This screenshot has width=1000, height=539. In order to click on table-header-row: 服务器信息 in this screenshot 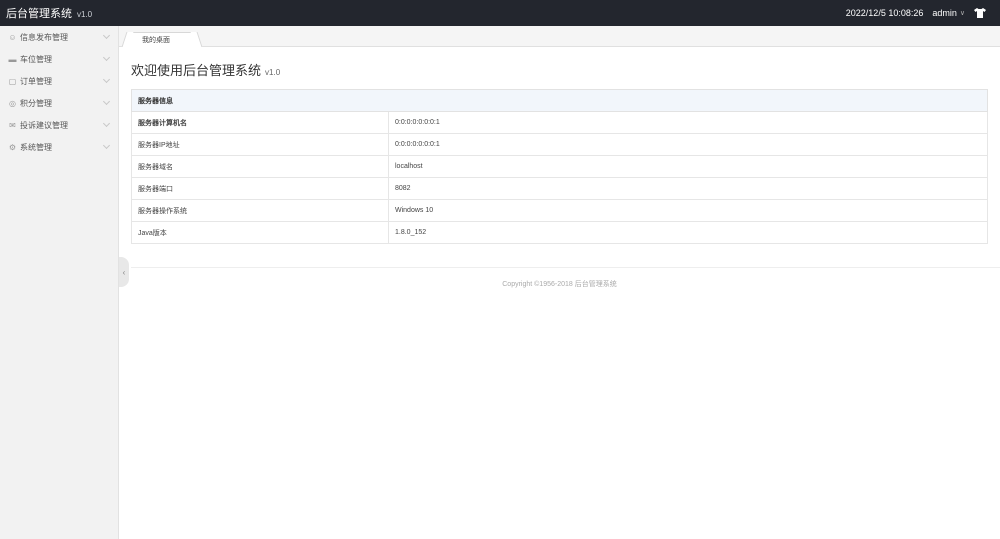, I will do `click(559, 100)`.